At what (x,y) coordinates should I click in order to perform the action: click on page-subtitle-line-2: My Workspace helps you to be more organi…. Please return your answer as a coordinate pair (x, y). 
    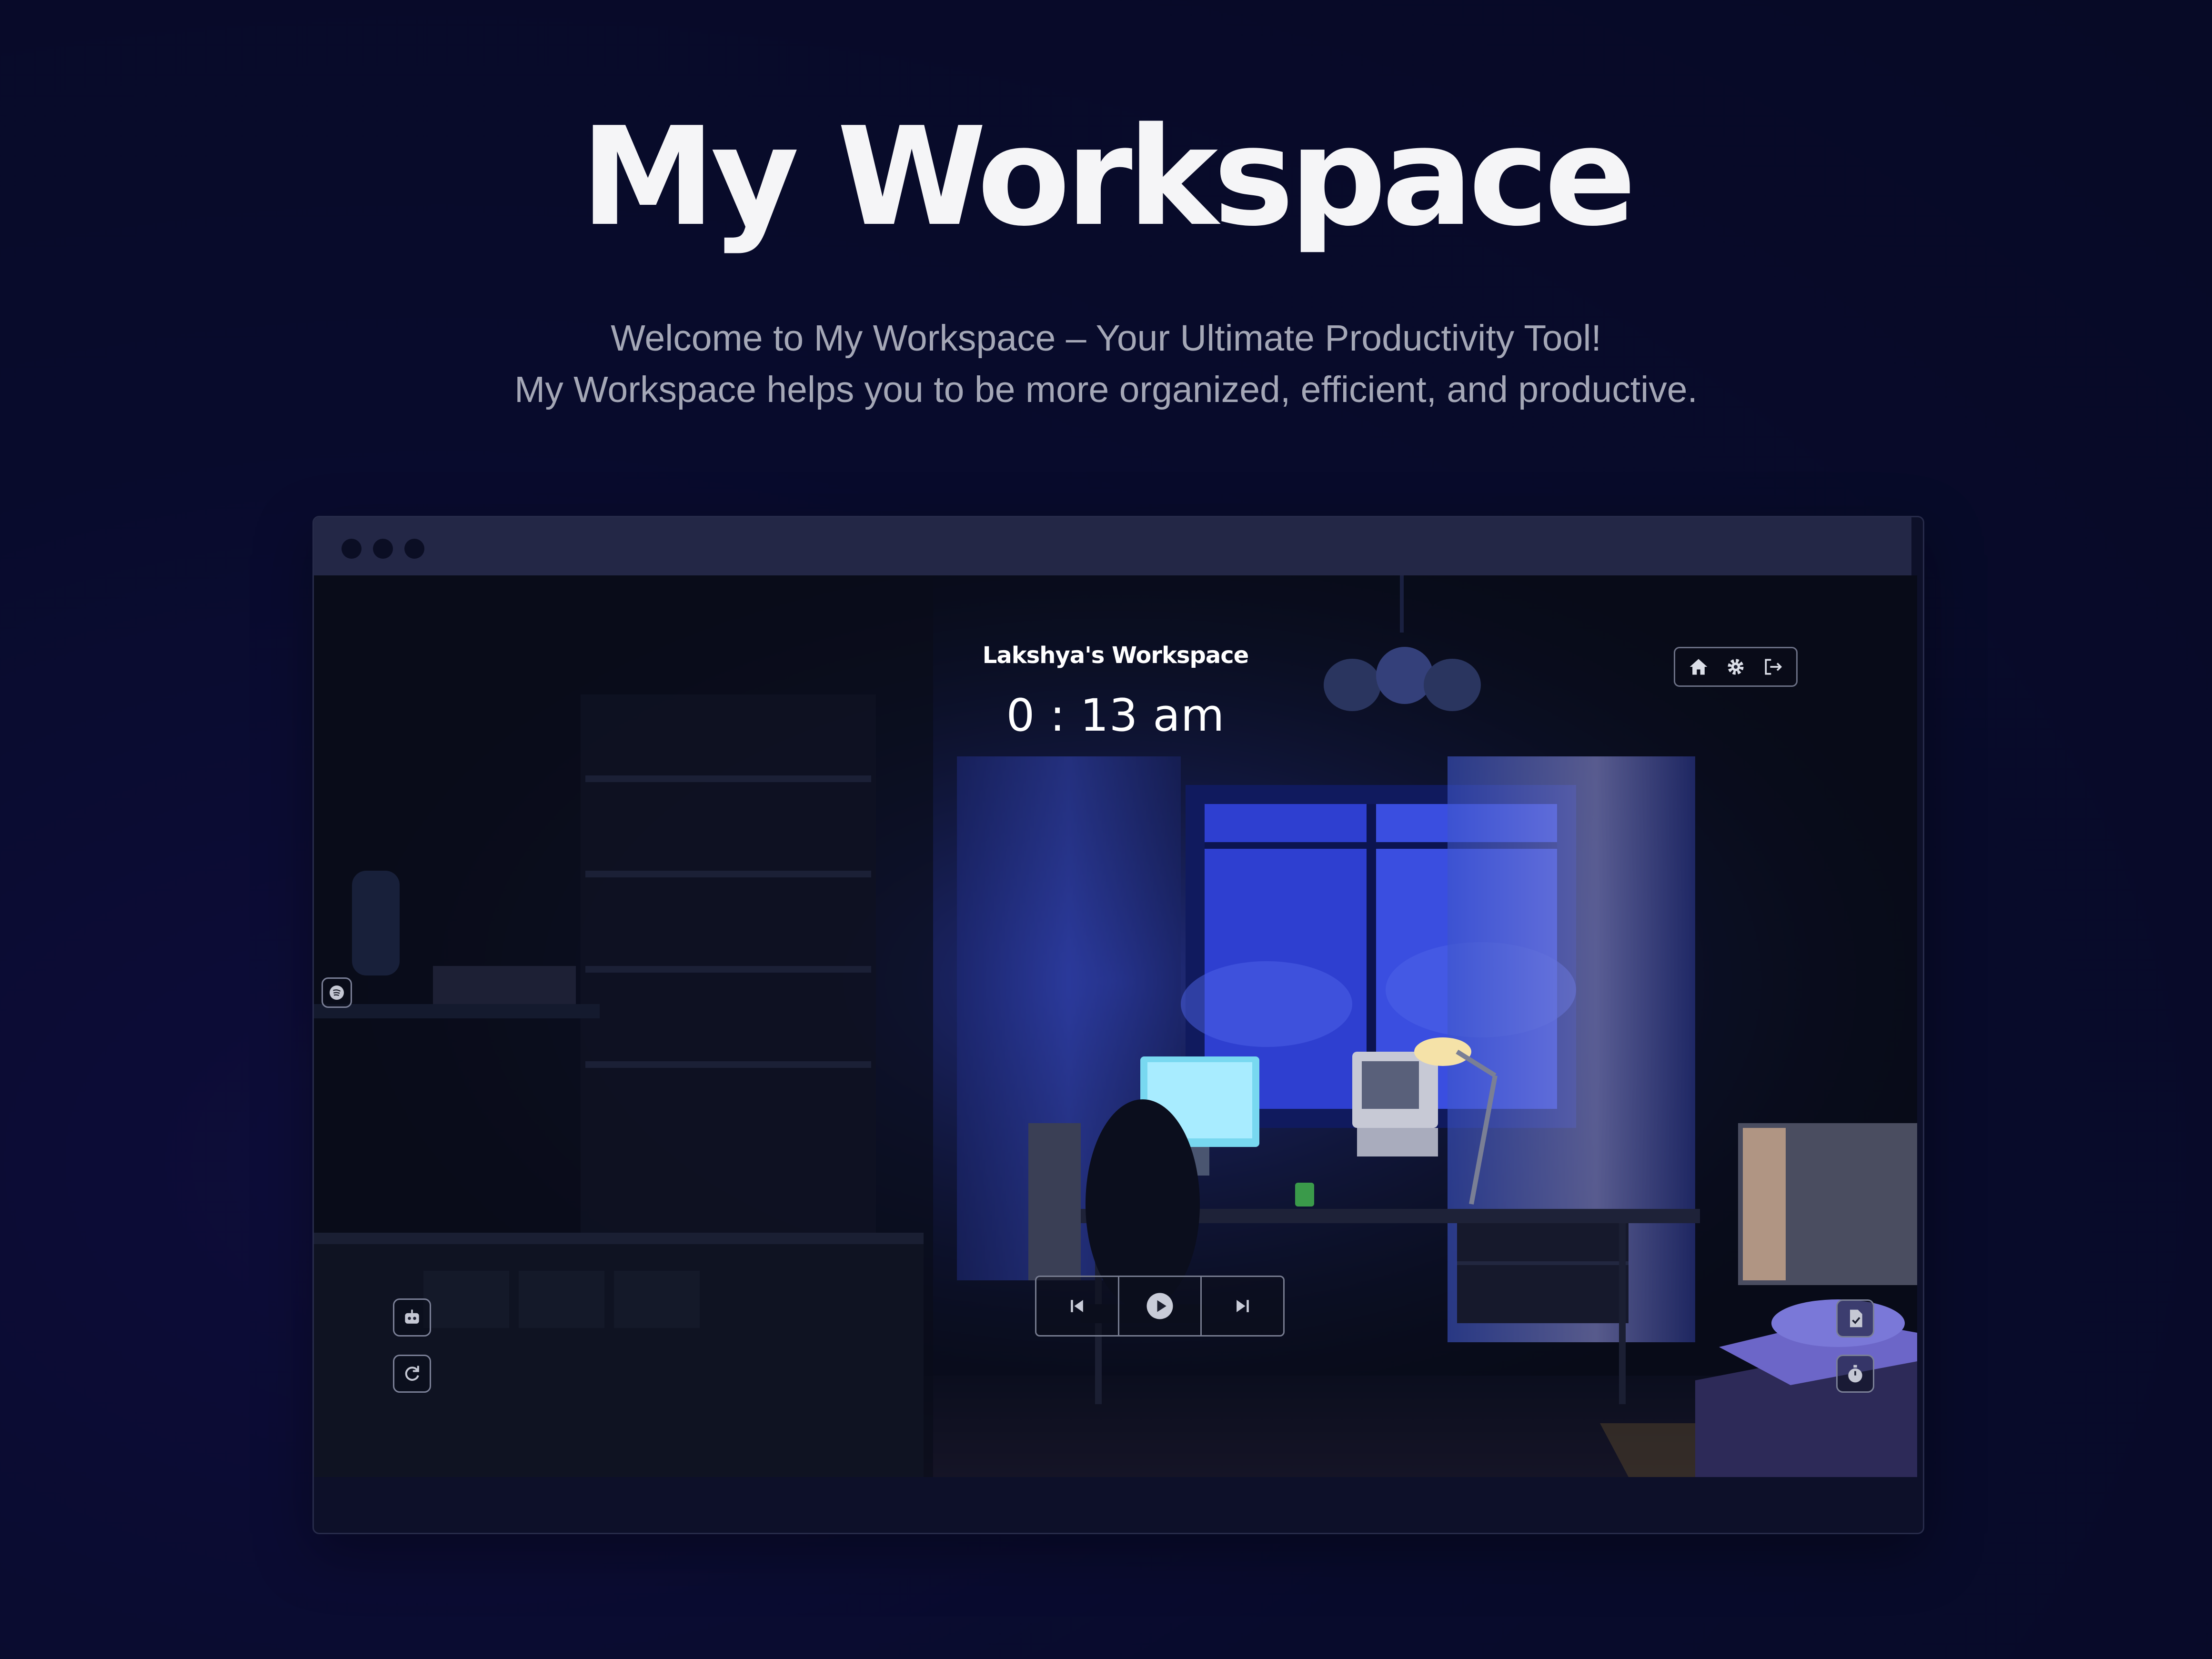
    Looking at the image, I should click on (1106, 389).